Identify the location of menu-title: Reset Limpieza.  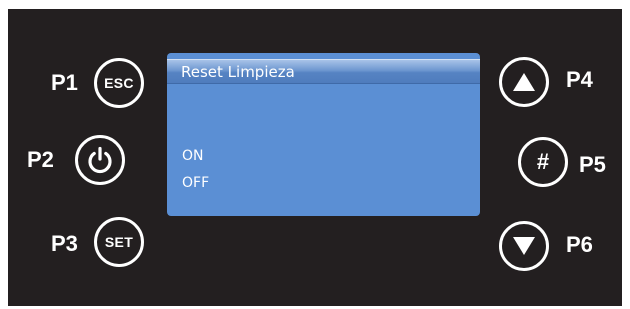
(323, 71).